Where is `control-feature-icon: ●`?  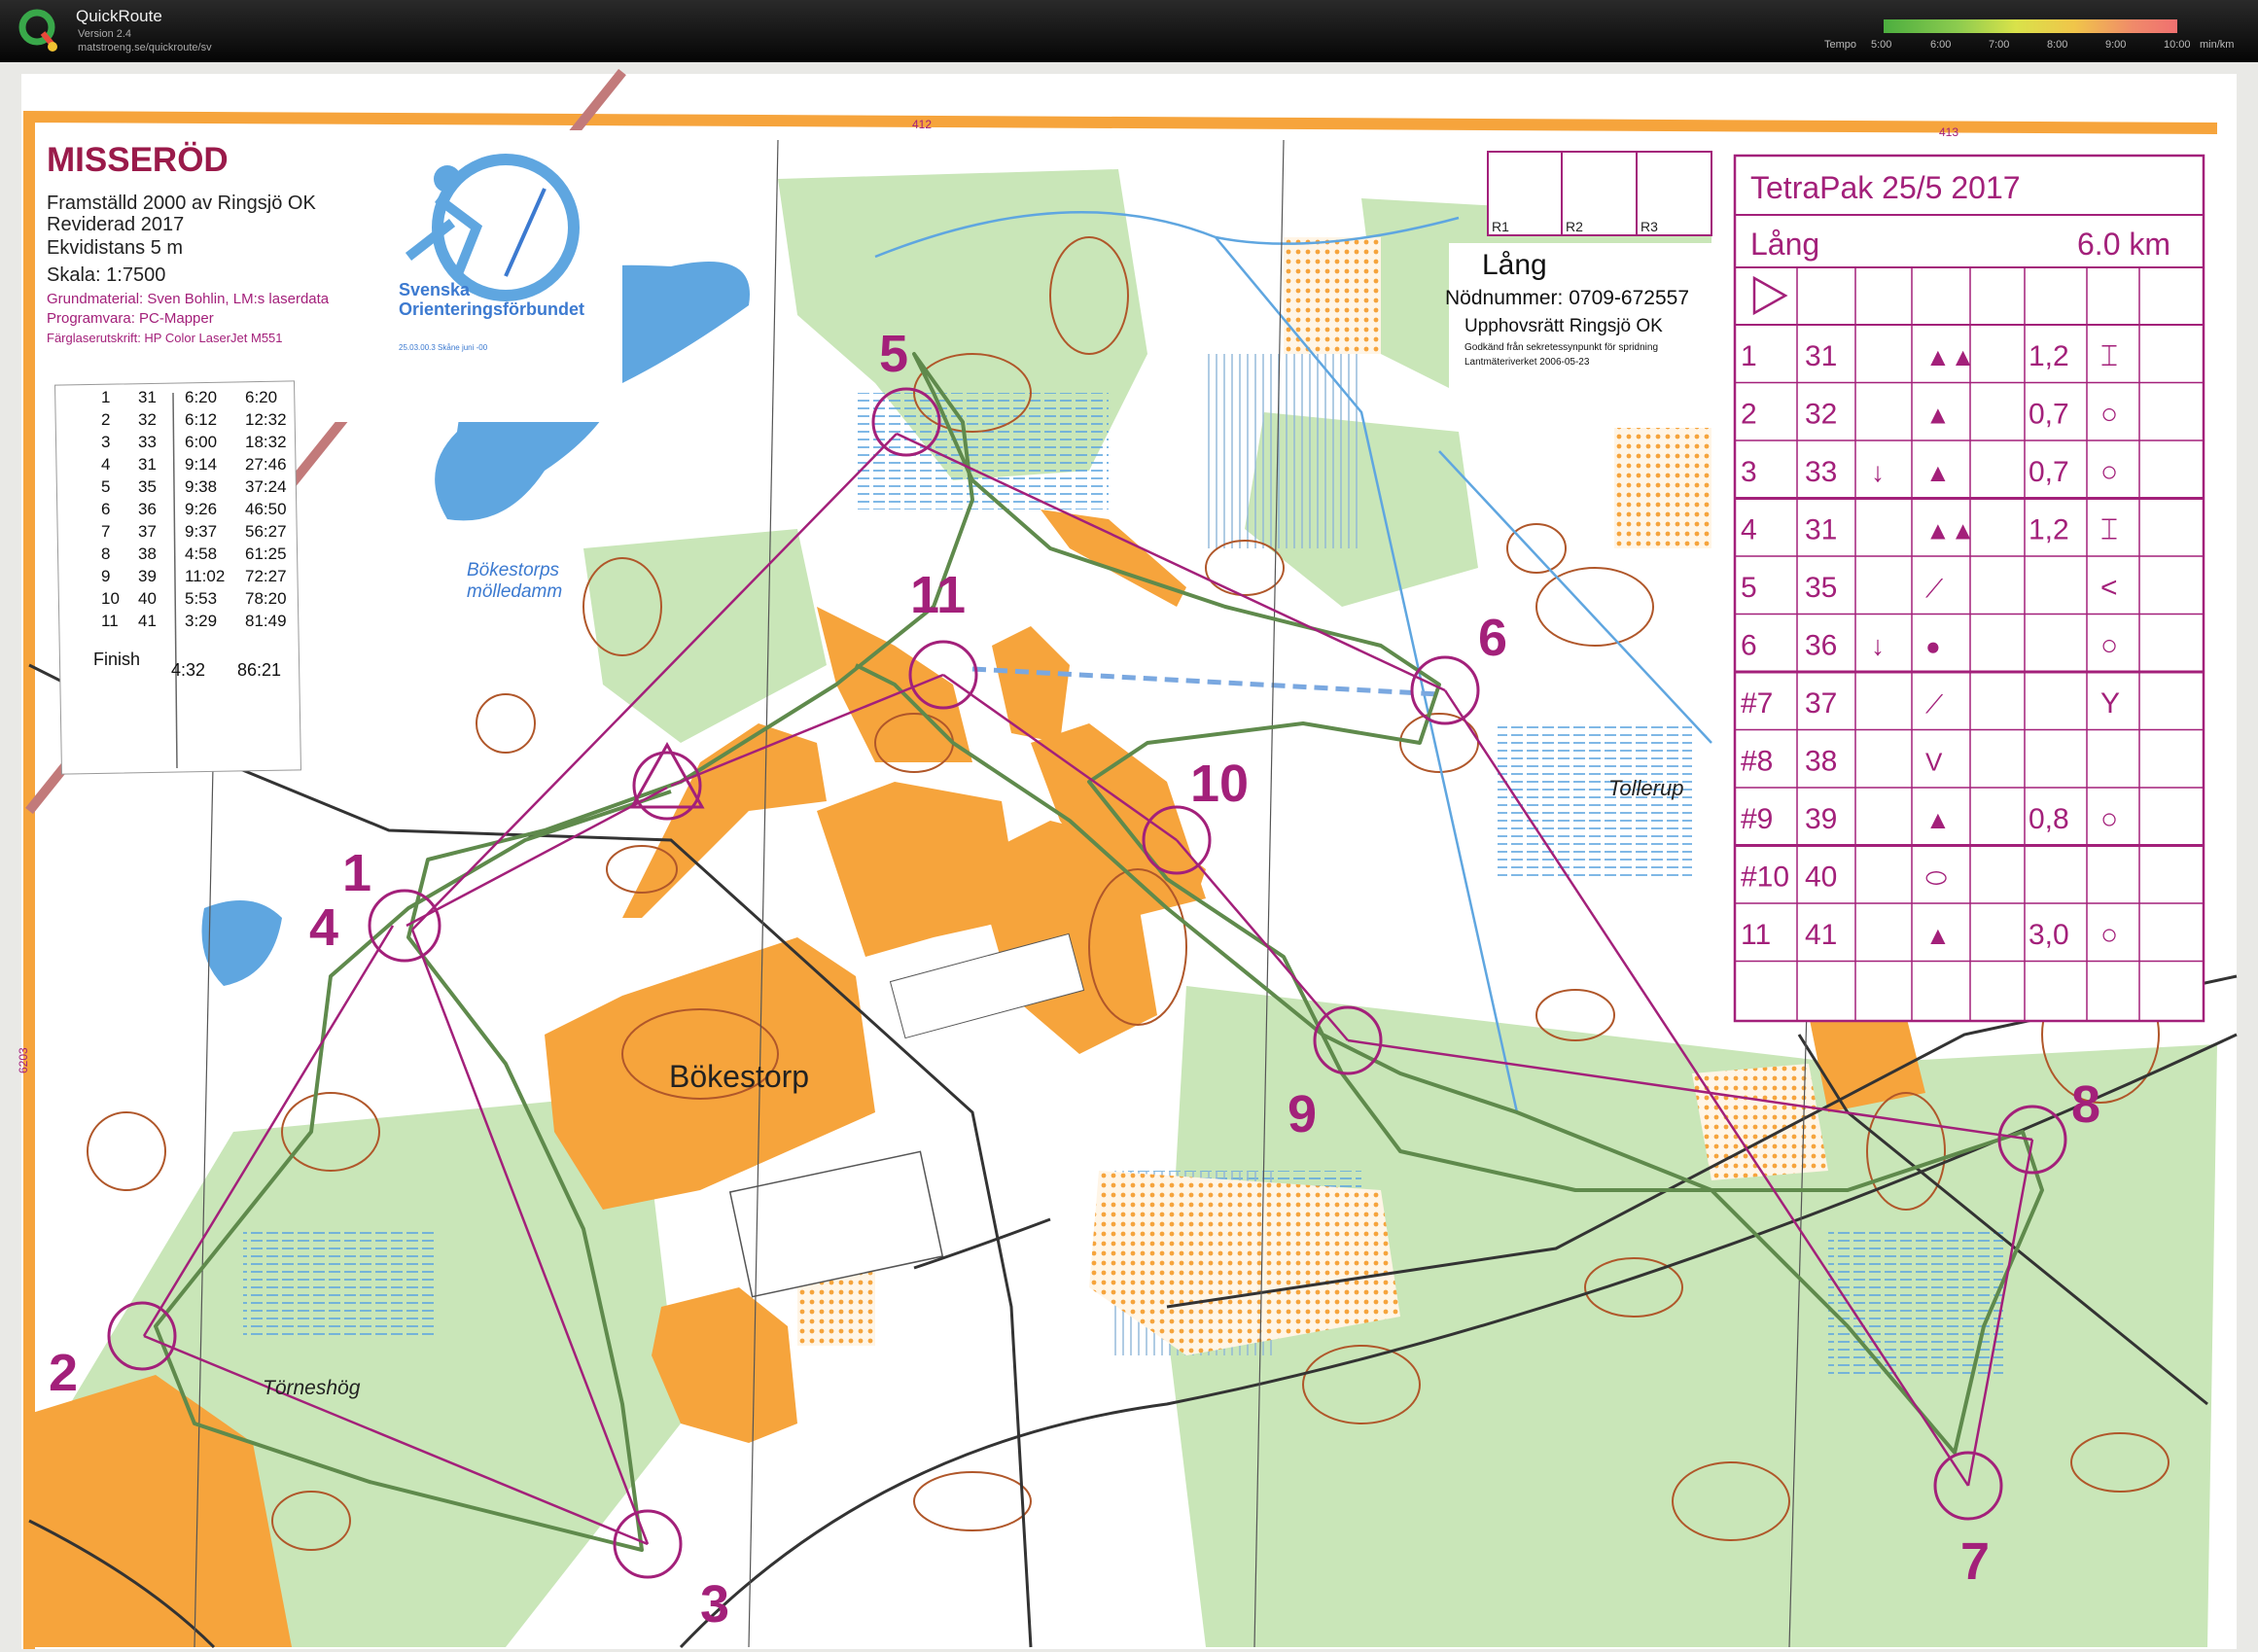 control-feature-icon: ● is located at coordinates (1933, 646).